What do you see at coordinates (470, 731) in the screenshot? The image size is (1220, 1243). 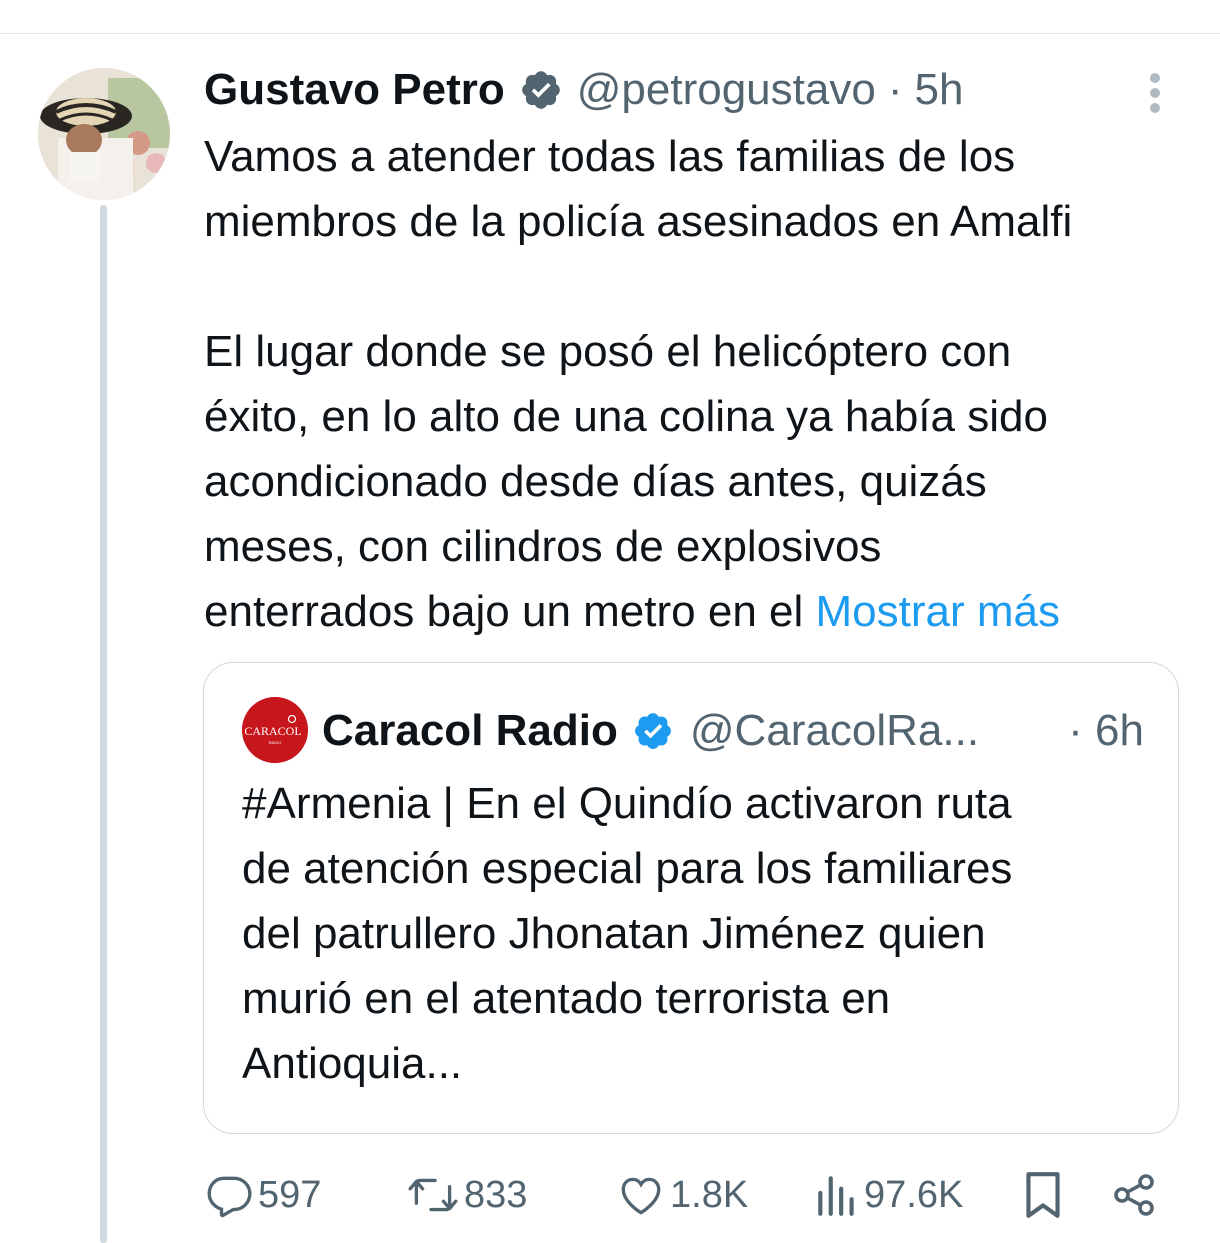 I see `quote-author-name: Caracol Radio` at bounding box center [470, 731].